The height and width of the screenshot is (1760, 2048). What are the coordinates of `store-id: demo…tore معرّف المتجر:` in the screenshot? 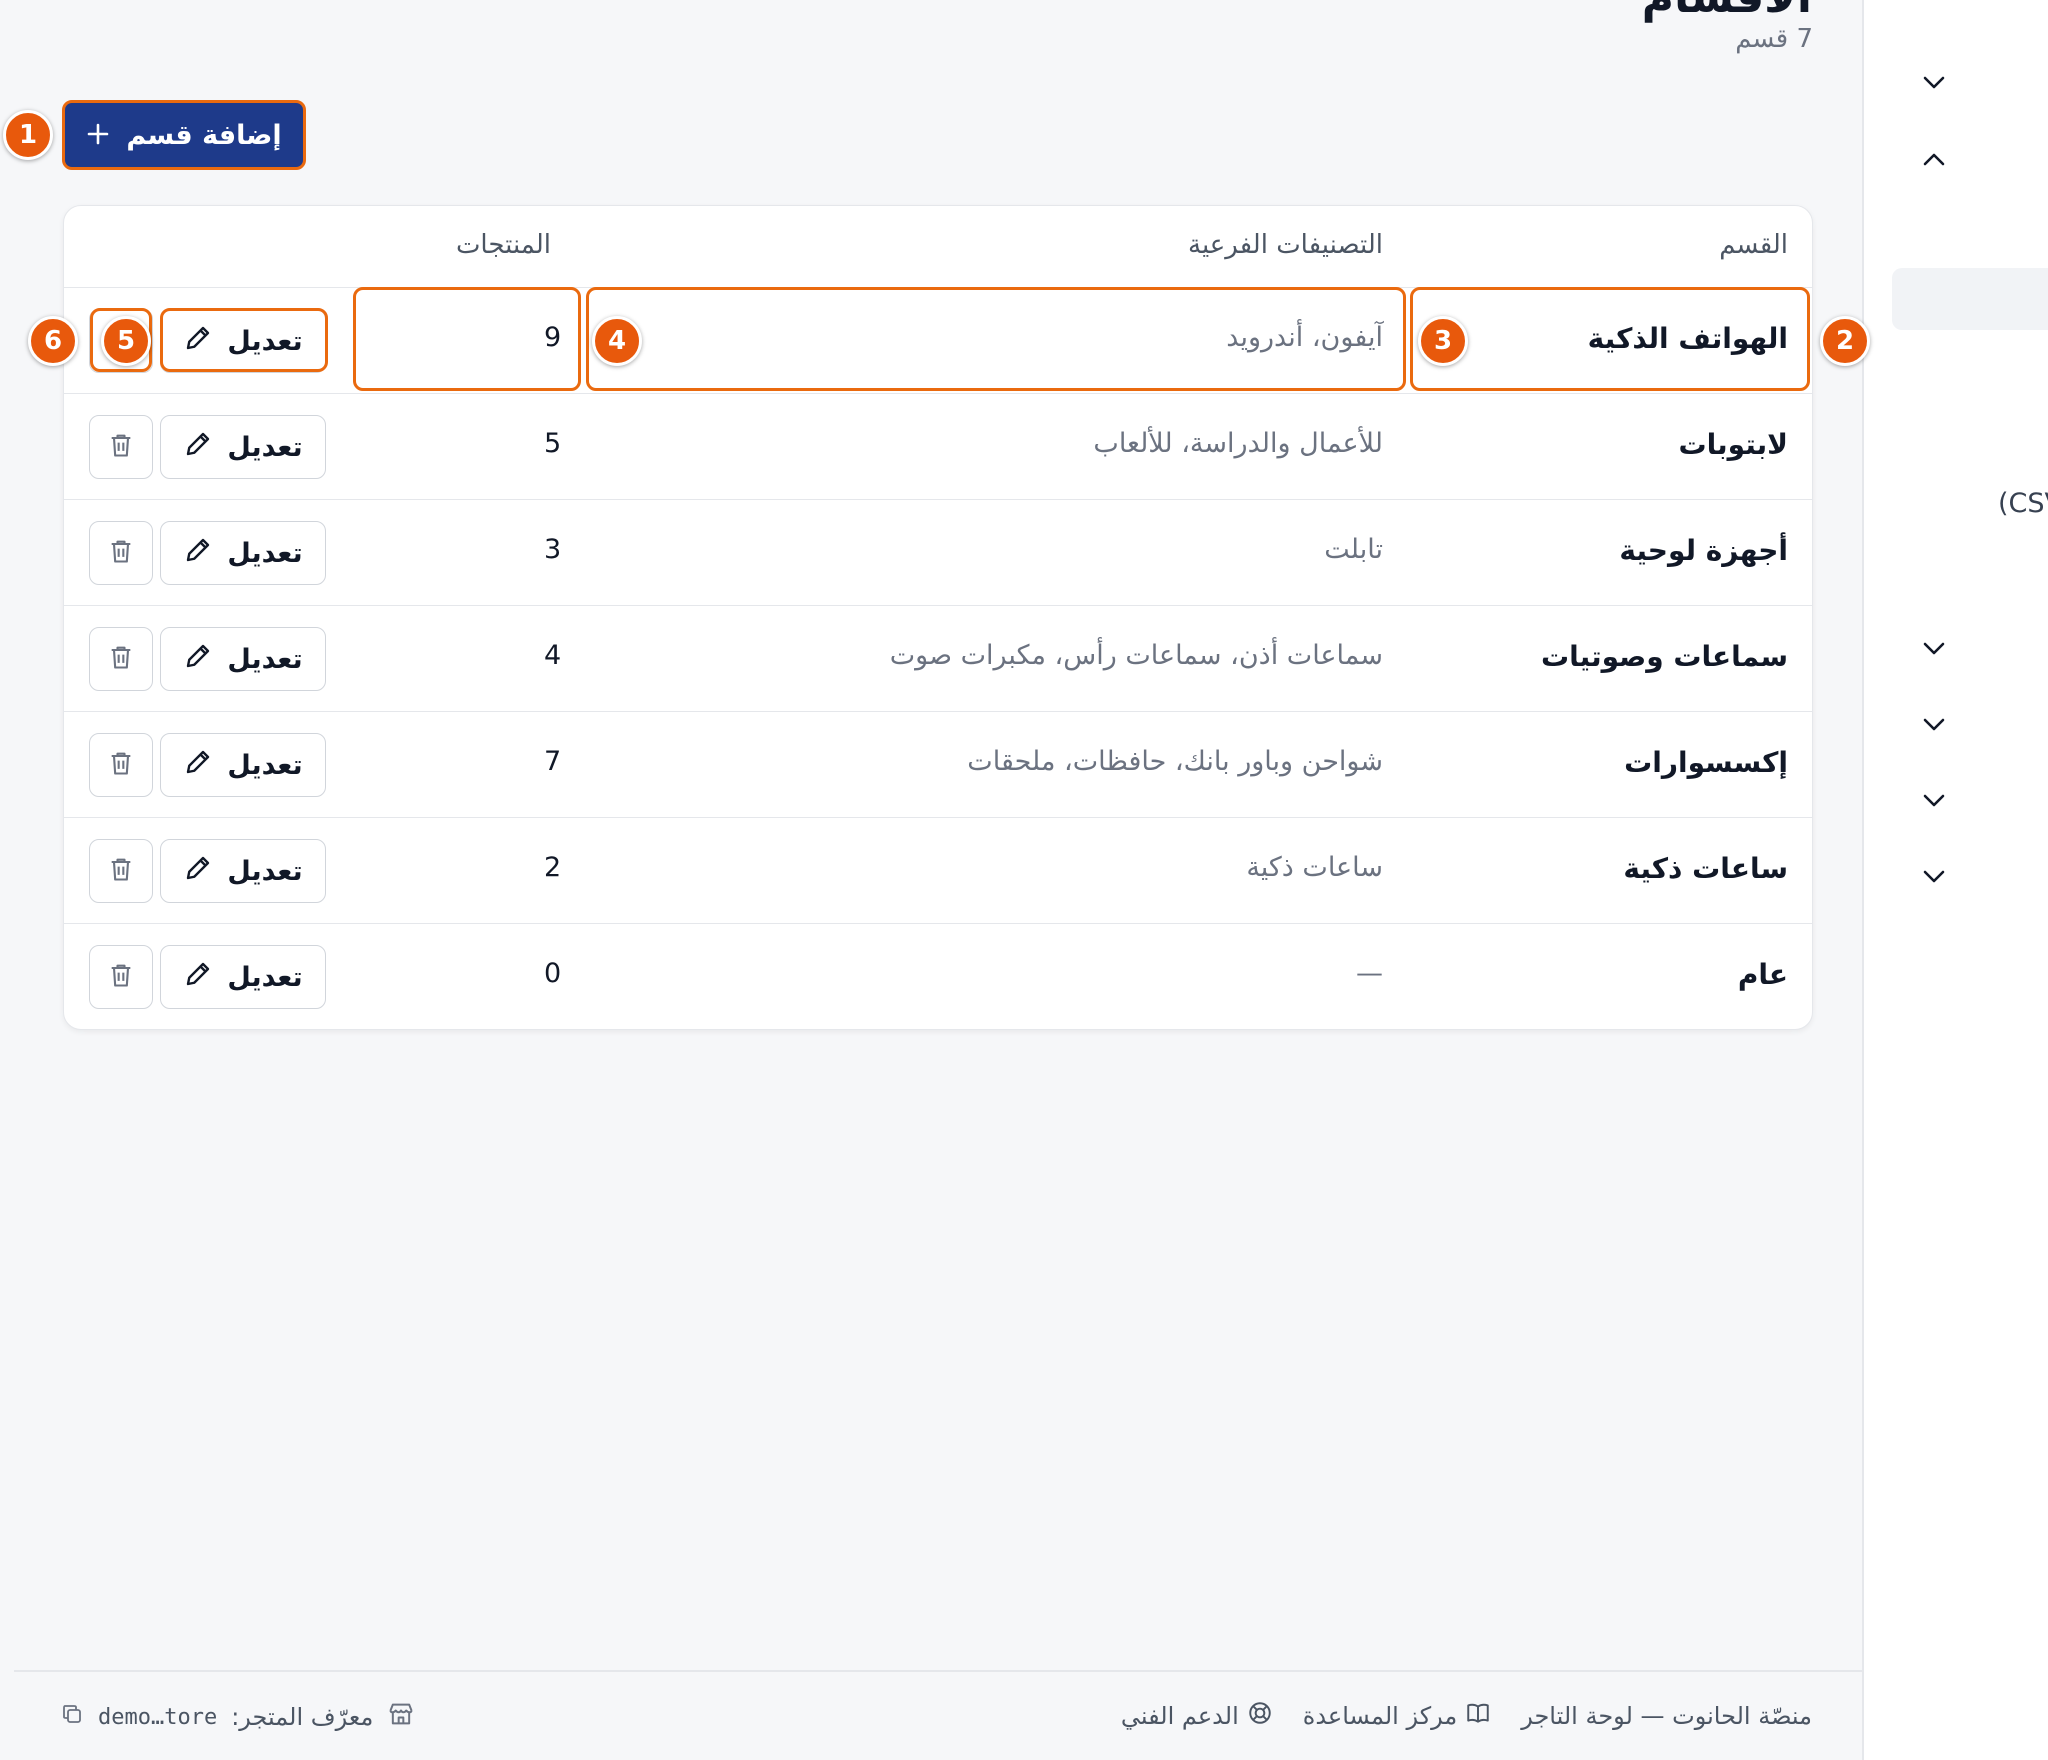 It's located at (237, 1717).